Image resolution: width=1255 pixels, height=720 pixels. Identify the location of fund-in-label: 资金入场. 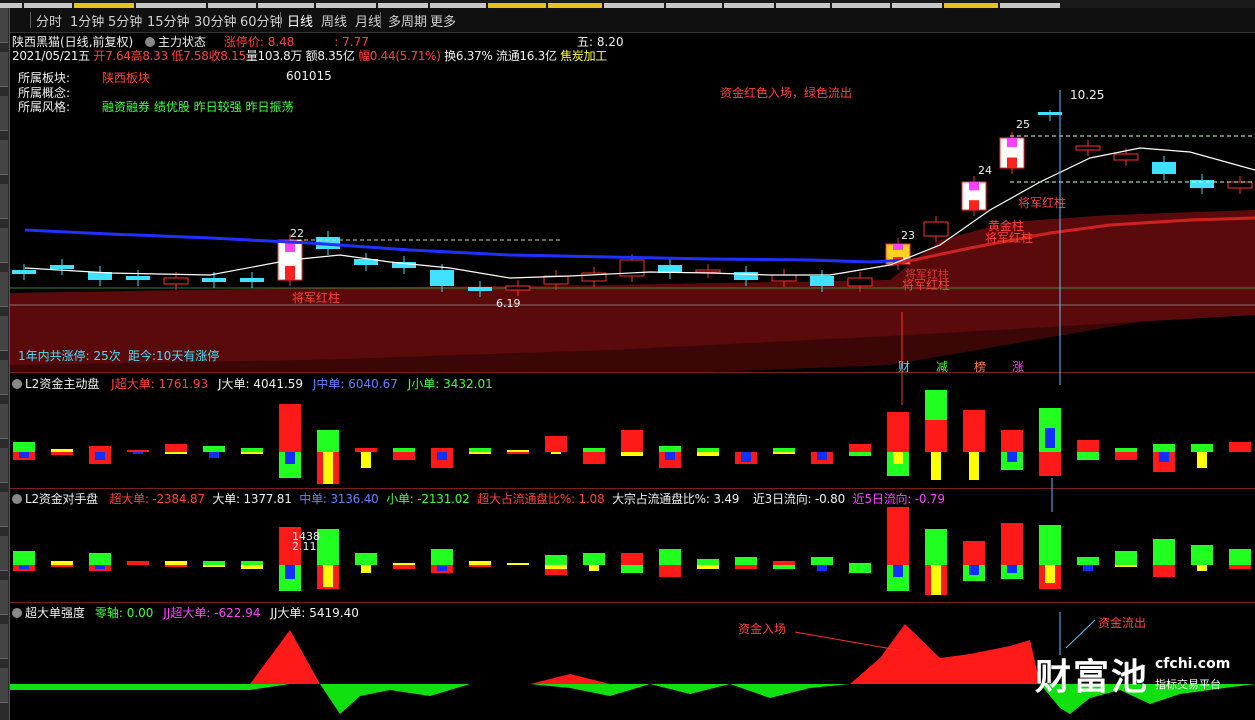
(762, 629).